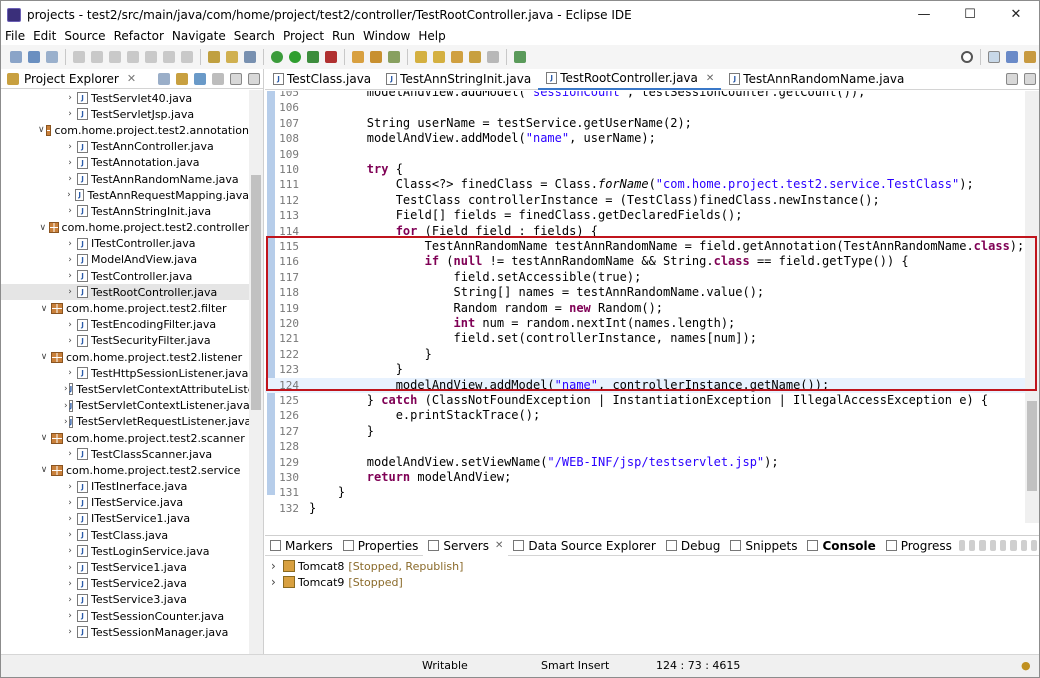  I want to click on tree-file: › J TestRootController.java, so click(125, 292).